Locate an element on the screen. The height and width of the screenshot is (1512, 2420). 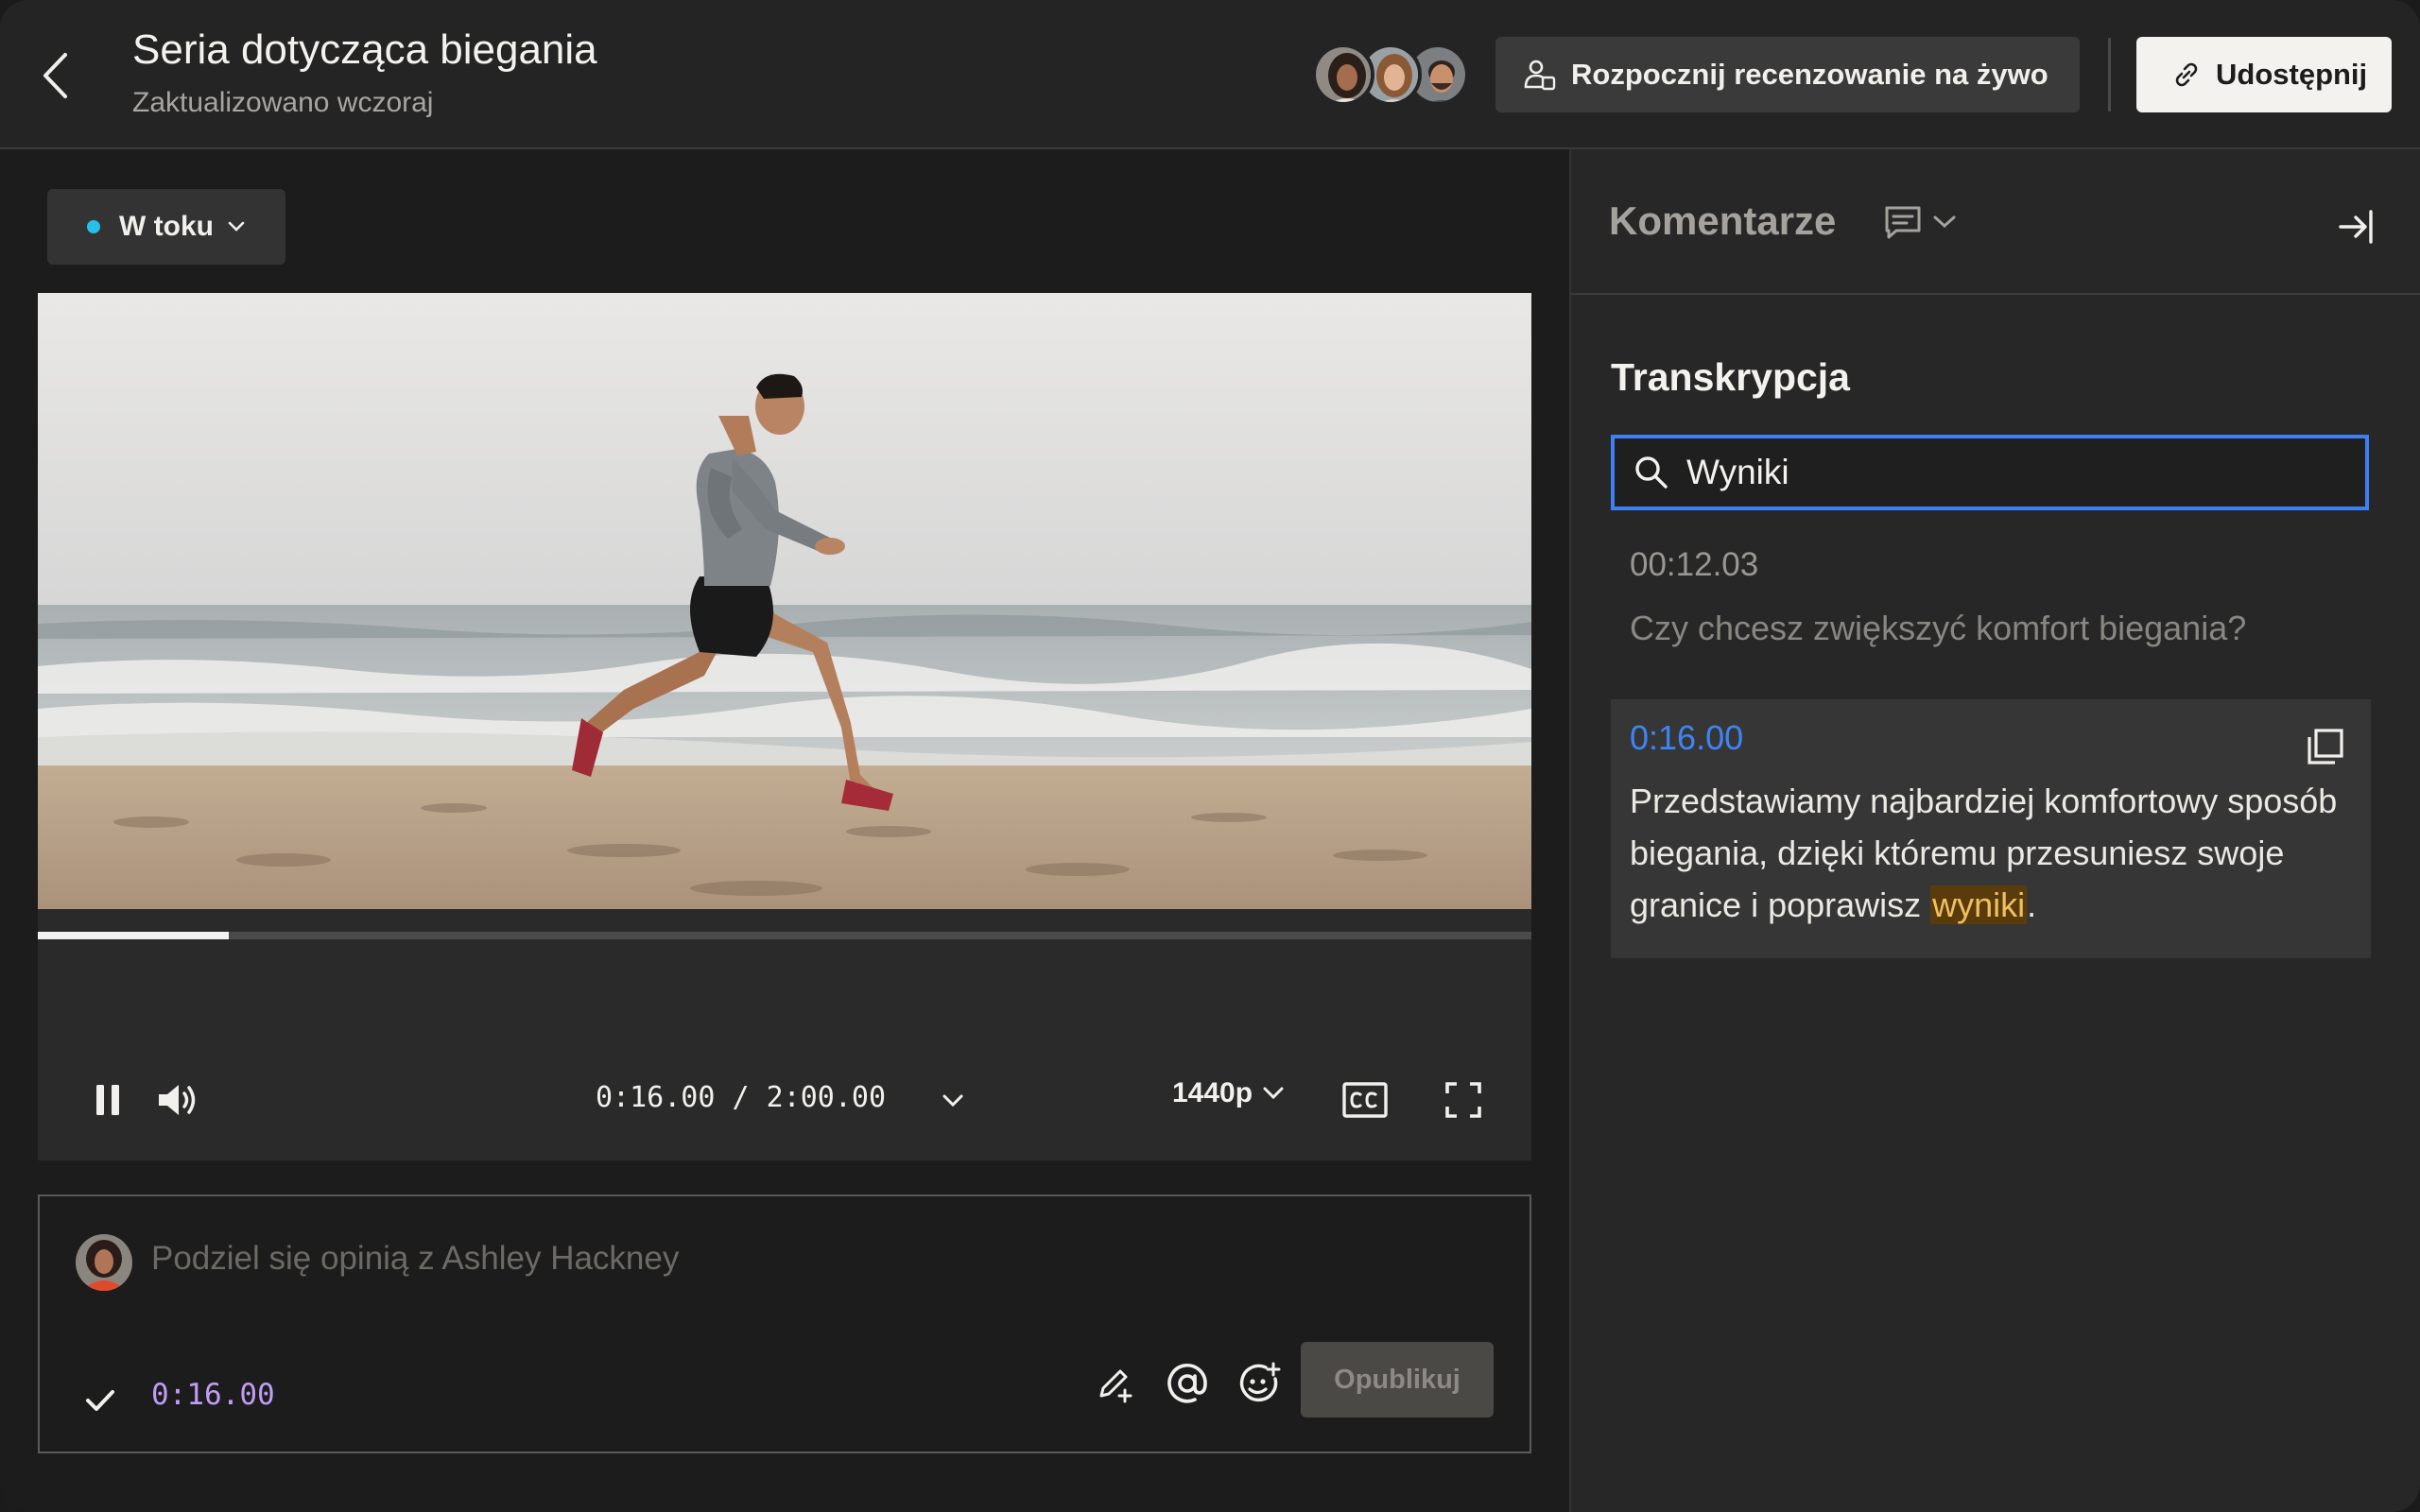
publish-label: Opublikuj is located at coordinates (1397, 1379).